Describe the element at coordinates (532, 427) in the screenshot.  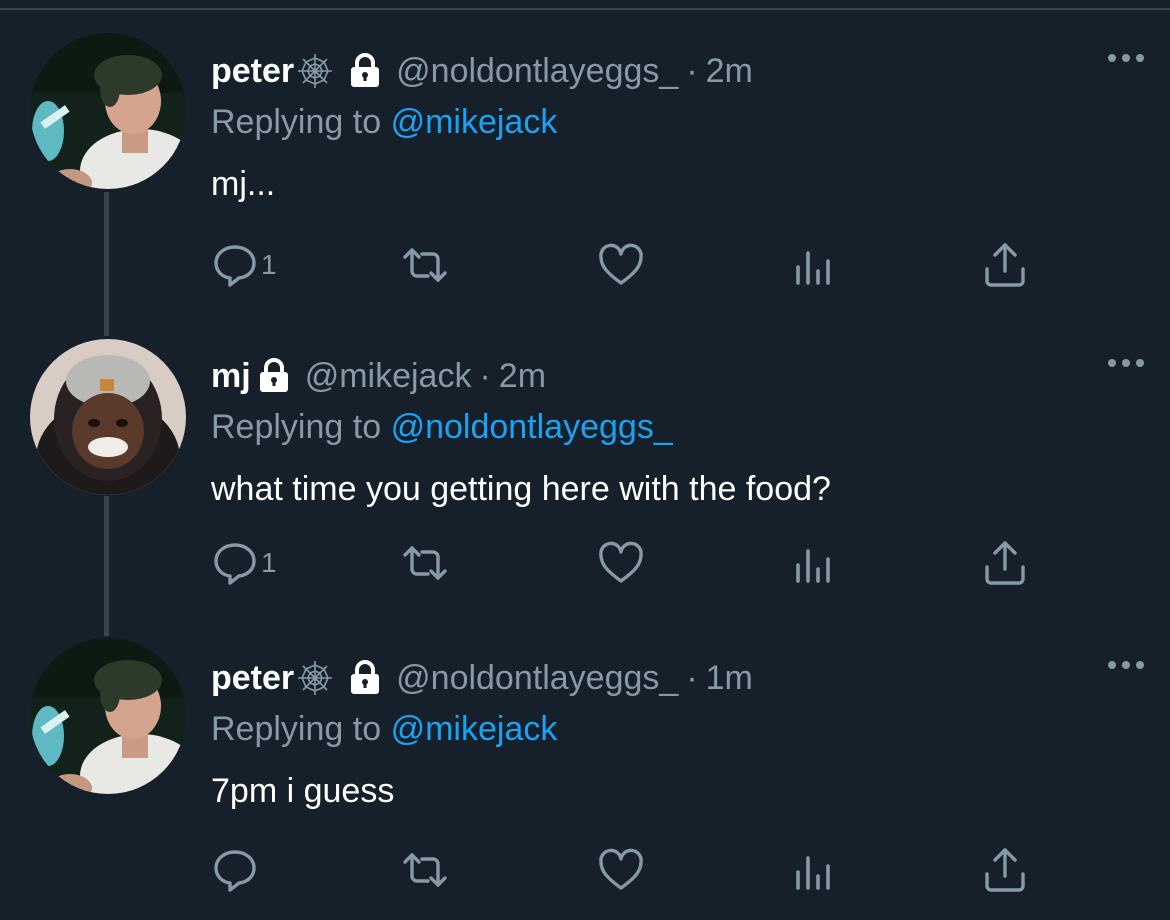
I see `replying-to-mention: @noldontlayeggs_` at that location.